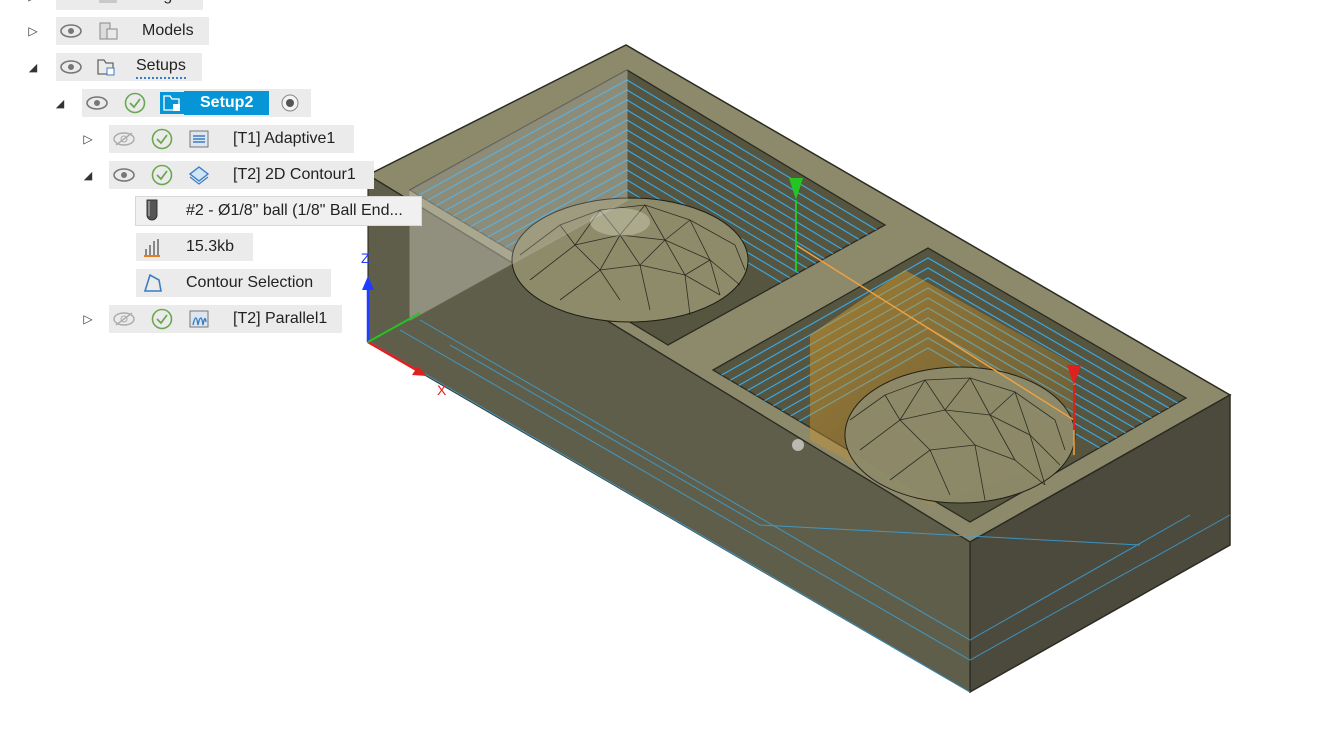 This screenshot has height=734, width=1341. I want to click on file-size-icon, so click(152, 247).